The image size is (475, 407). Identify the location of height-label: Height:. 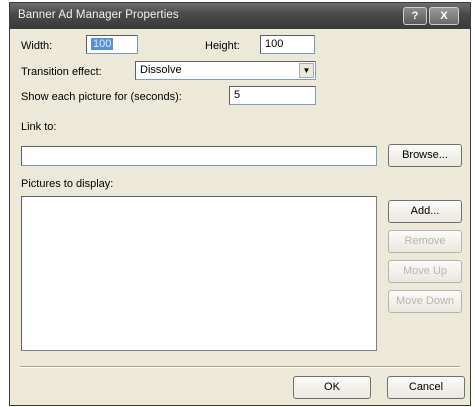
(222, 46).